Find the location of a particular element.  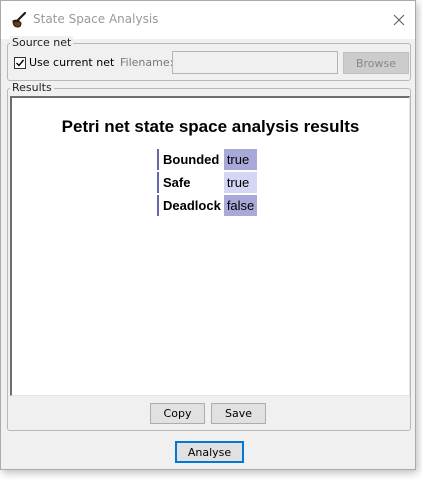

deadlock-label: Deadlock is located at coordinates (190, 205).